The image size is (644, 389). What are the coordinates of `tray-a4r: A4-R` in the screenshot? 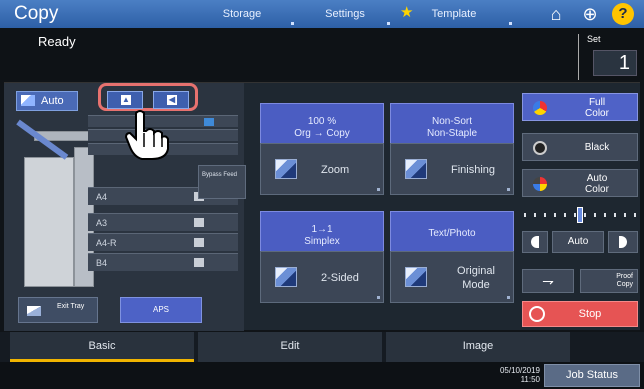 It's located at (163, 242).